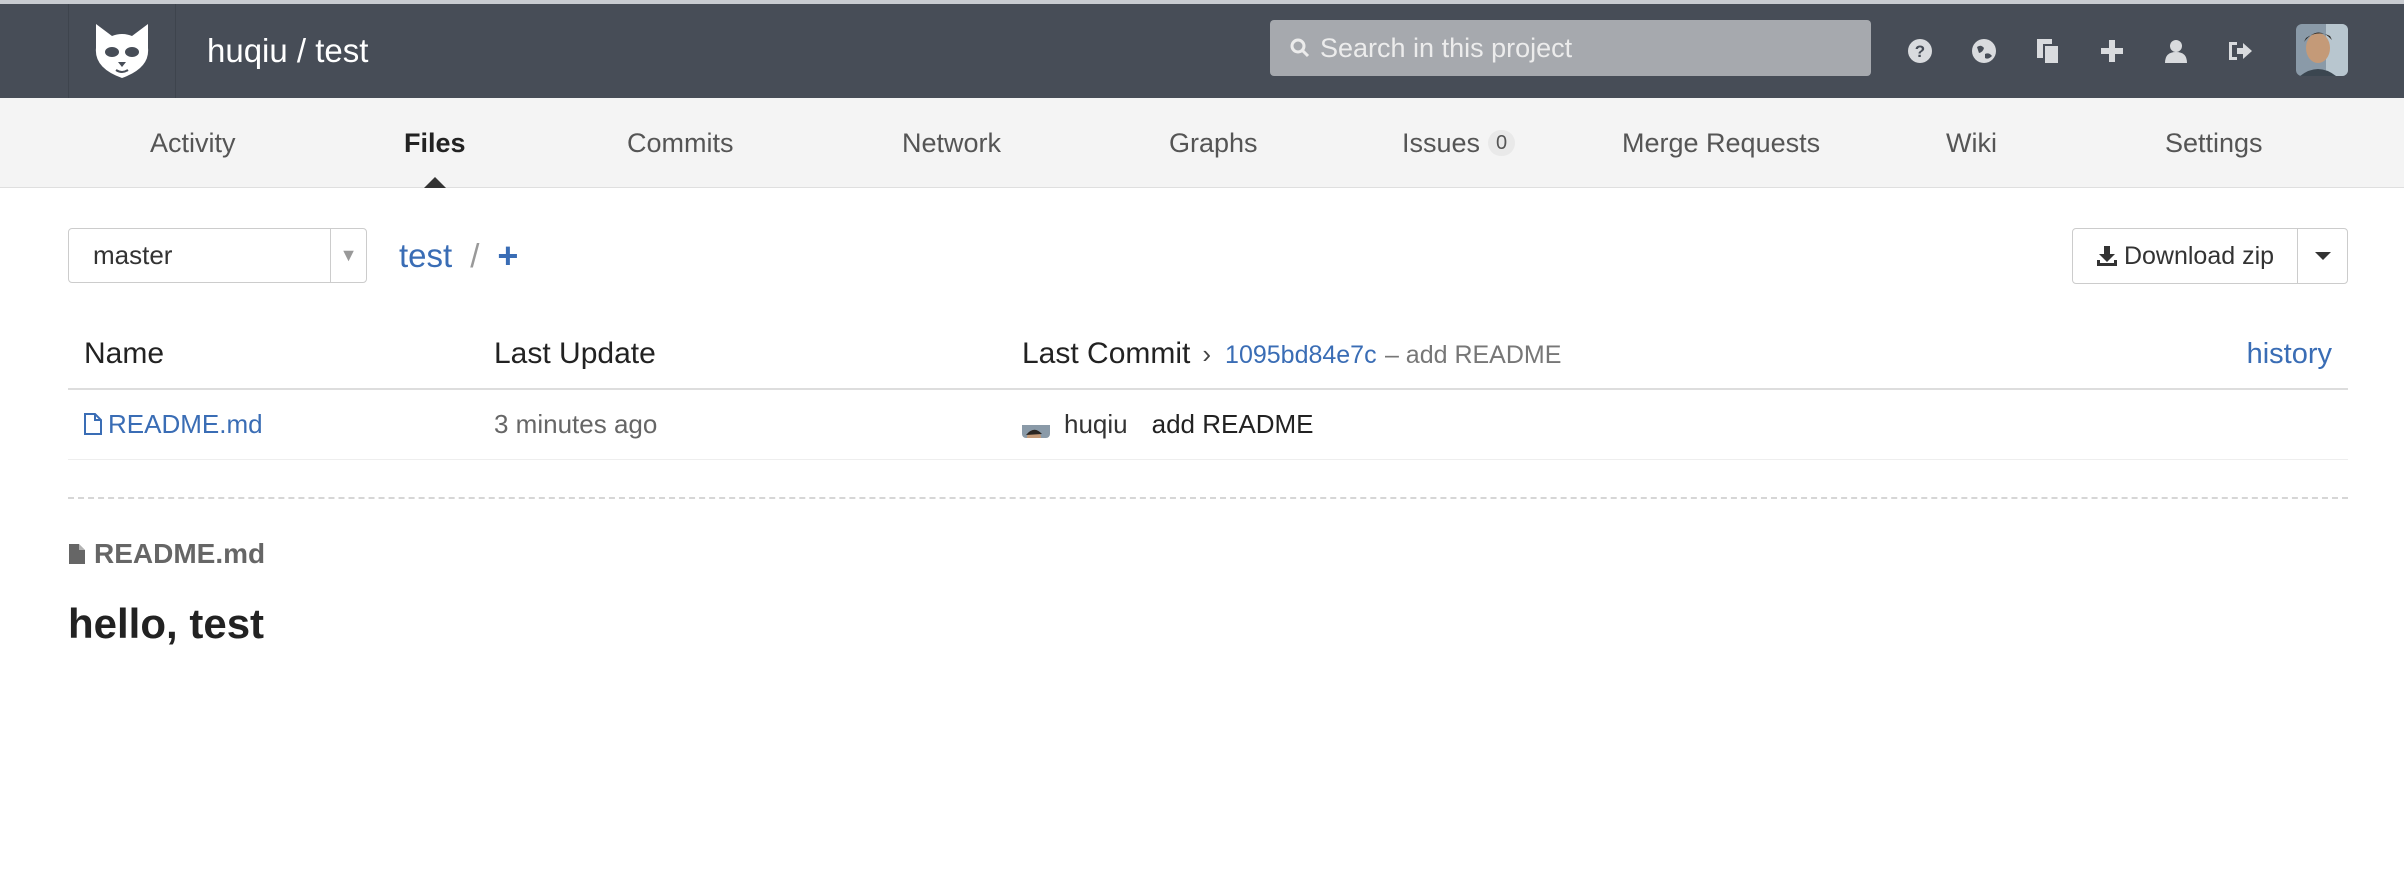 Image resolution: width=2404 pixels, height=876 pixels. I want to click on readme-filename: README.md, so click(180, 553).